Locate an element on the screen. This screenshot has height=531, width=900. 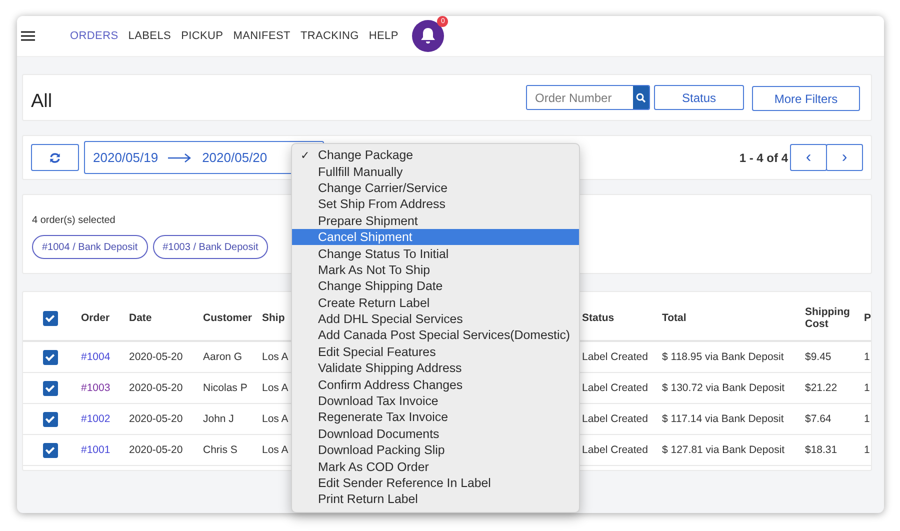
table-cell-text: $21.22 is located at coordinates (821, 388).